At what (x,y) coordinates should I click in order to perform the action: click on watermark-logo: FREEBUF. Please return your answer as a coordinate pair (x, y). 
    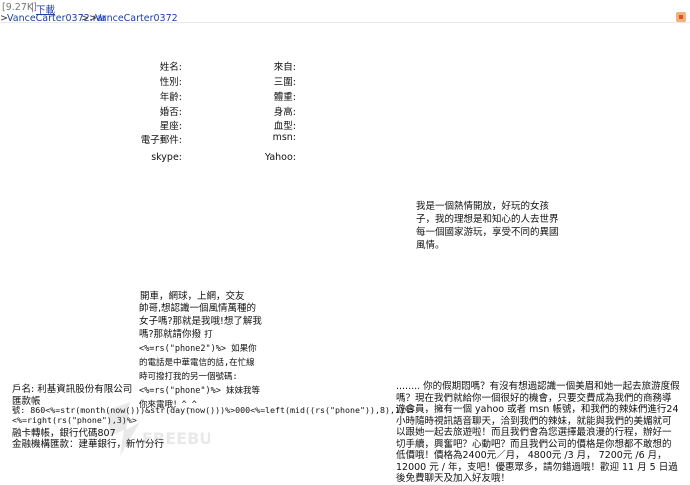
    Looking at the image, I should click on (161, 430).